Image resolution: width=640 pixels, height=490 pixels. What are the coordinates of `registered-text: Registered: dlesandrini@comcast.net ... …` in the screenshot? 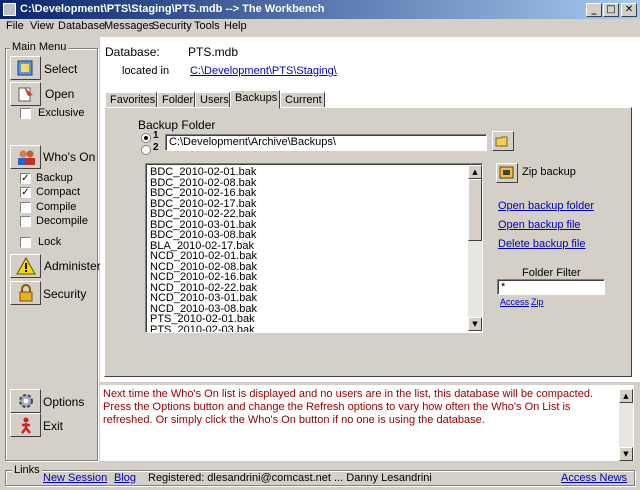 It's located at (290, 478).